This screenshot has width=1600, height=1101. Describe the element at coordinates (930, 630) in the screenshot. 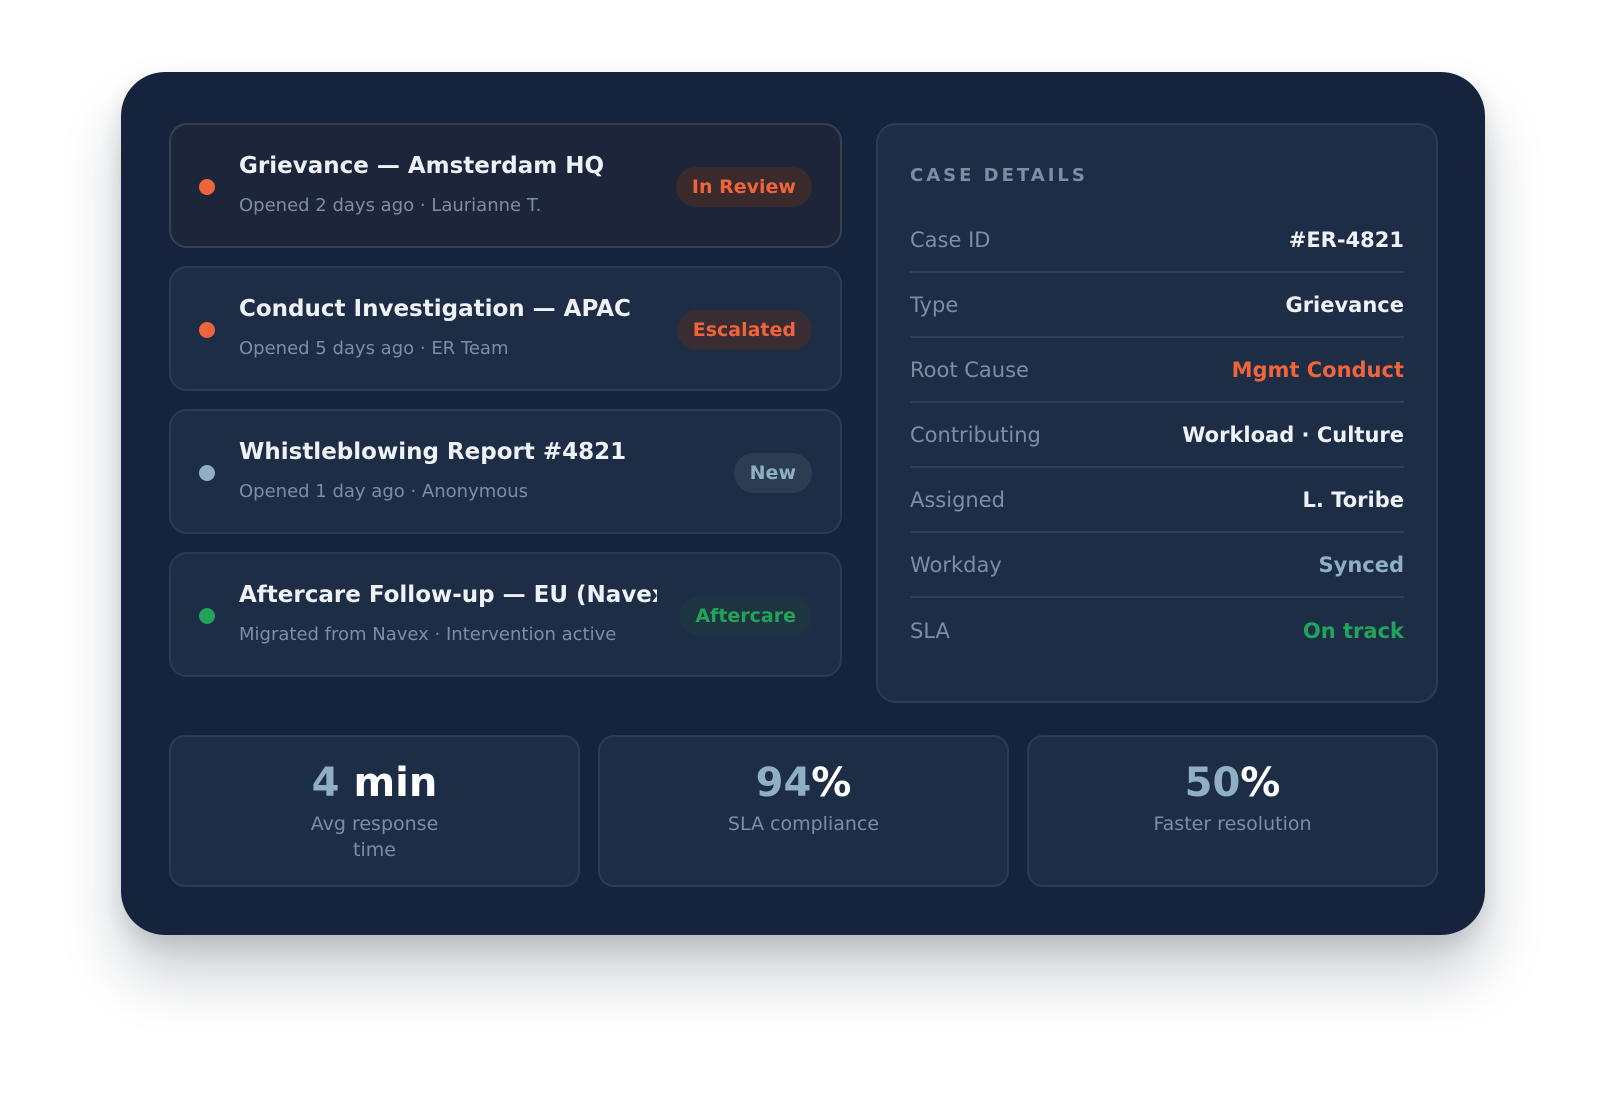

I see `detail-key: SLA` at that location.